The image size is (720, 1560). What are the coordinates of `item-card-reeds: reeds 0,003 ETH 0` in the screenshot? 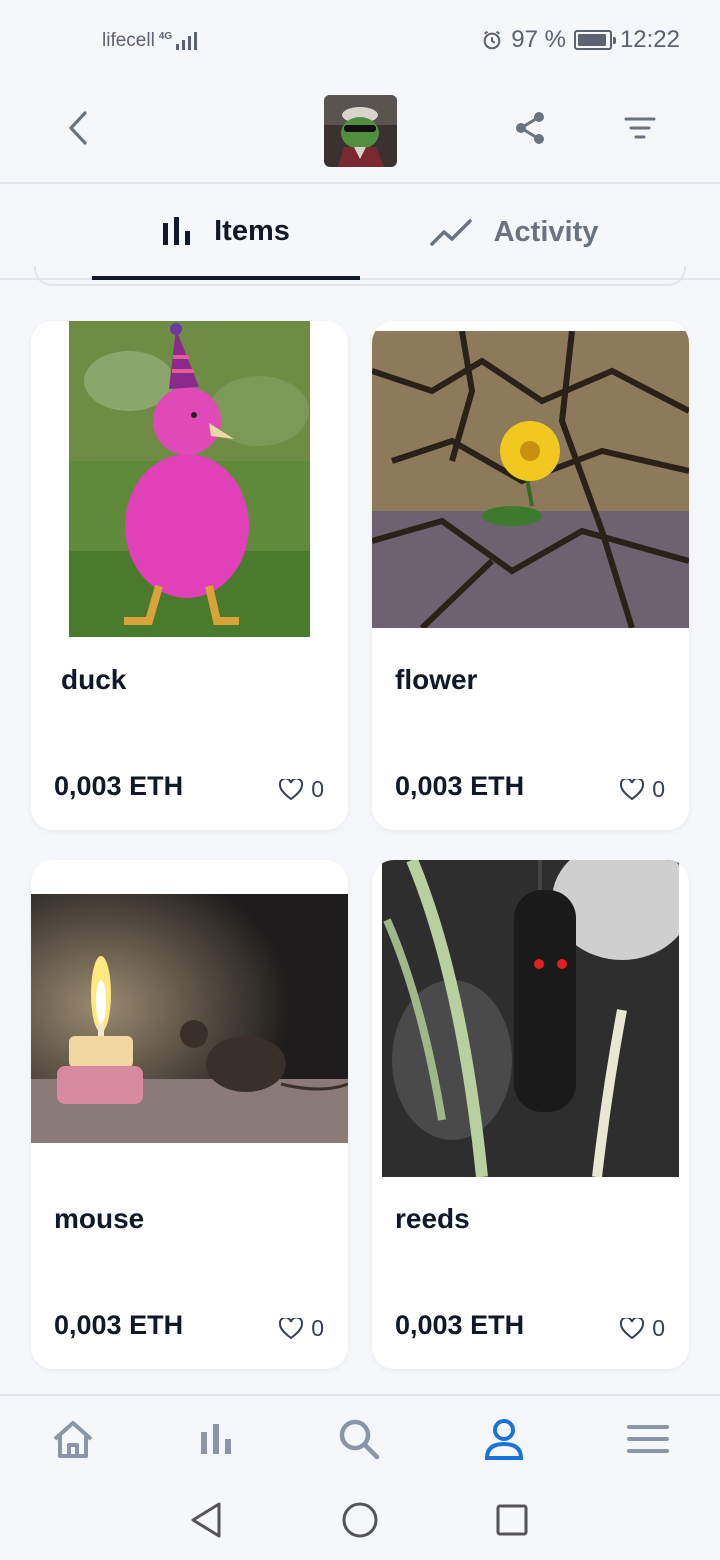 It's located at (530, 1114).